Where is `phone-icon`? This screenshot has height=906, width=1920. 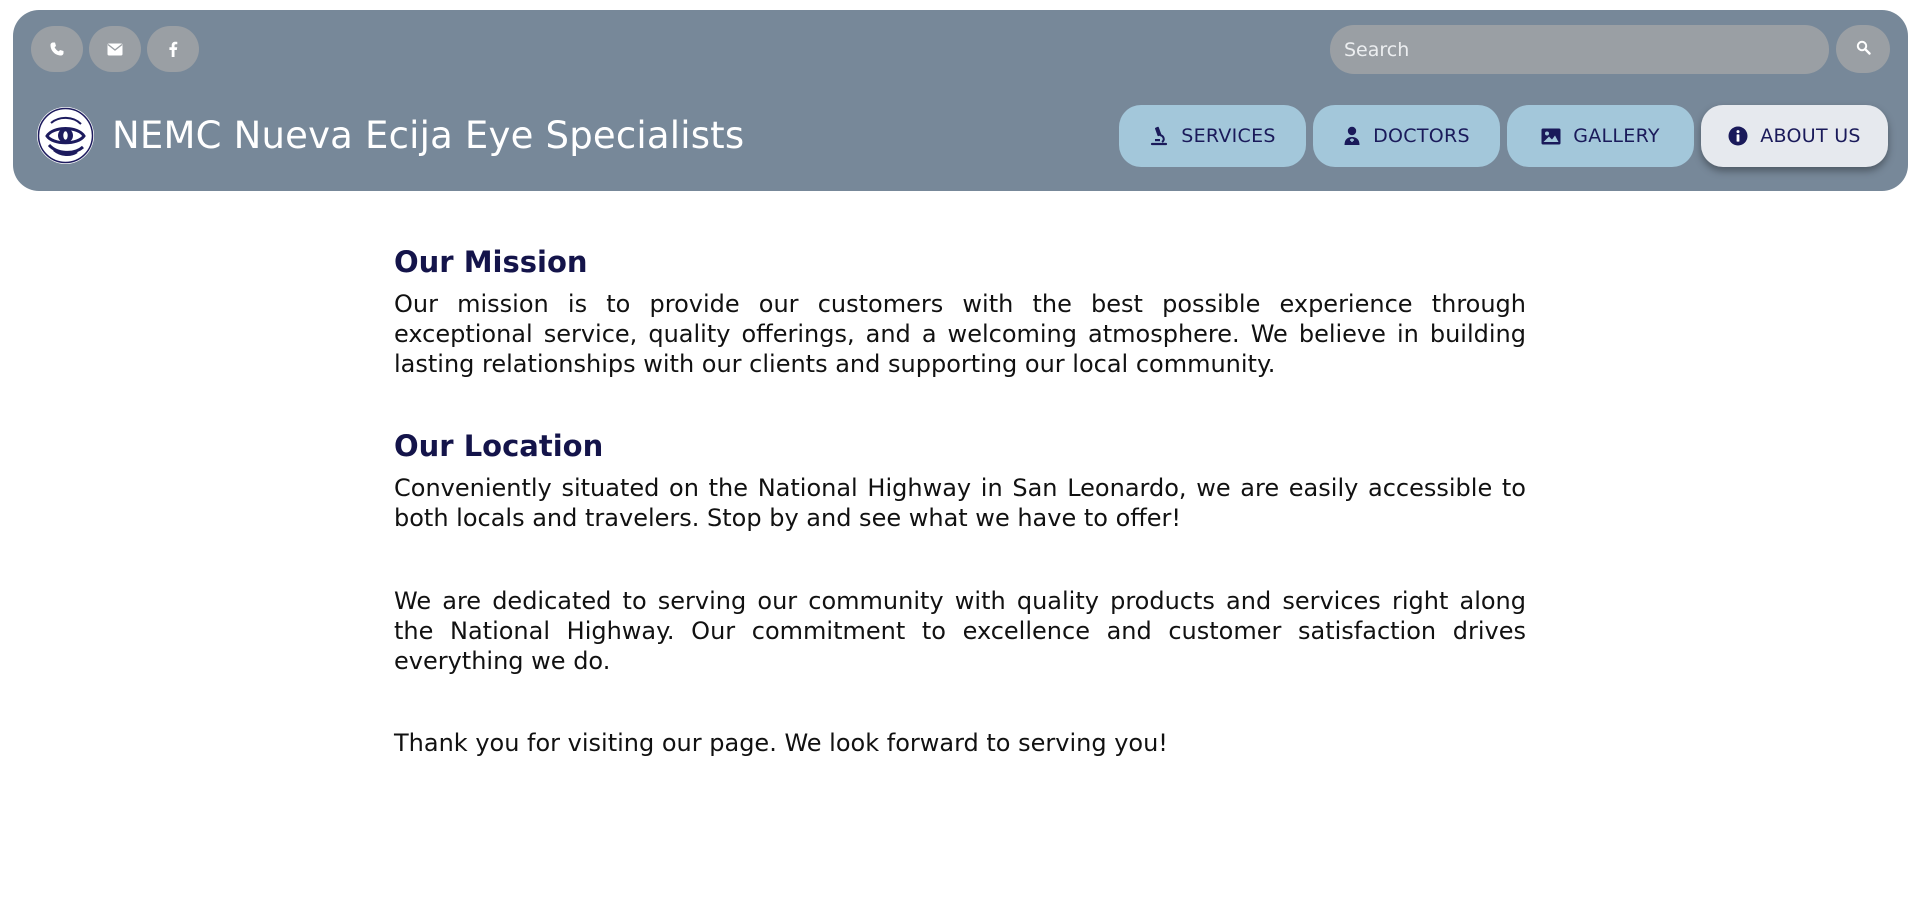 phone-icon is located at coordinates (57, 49).